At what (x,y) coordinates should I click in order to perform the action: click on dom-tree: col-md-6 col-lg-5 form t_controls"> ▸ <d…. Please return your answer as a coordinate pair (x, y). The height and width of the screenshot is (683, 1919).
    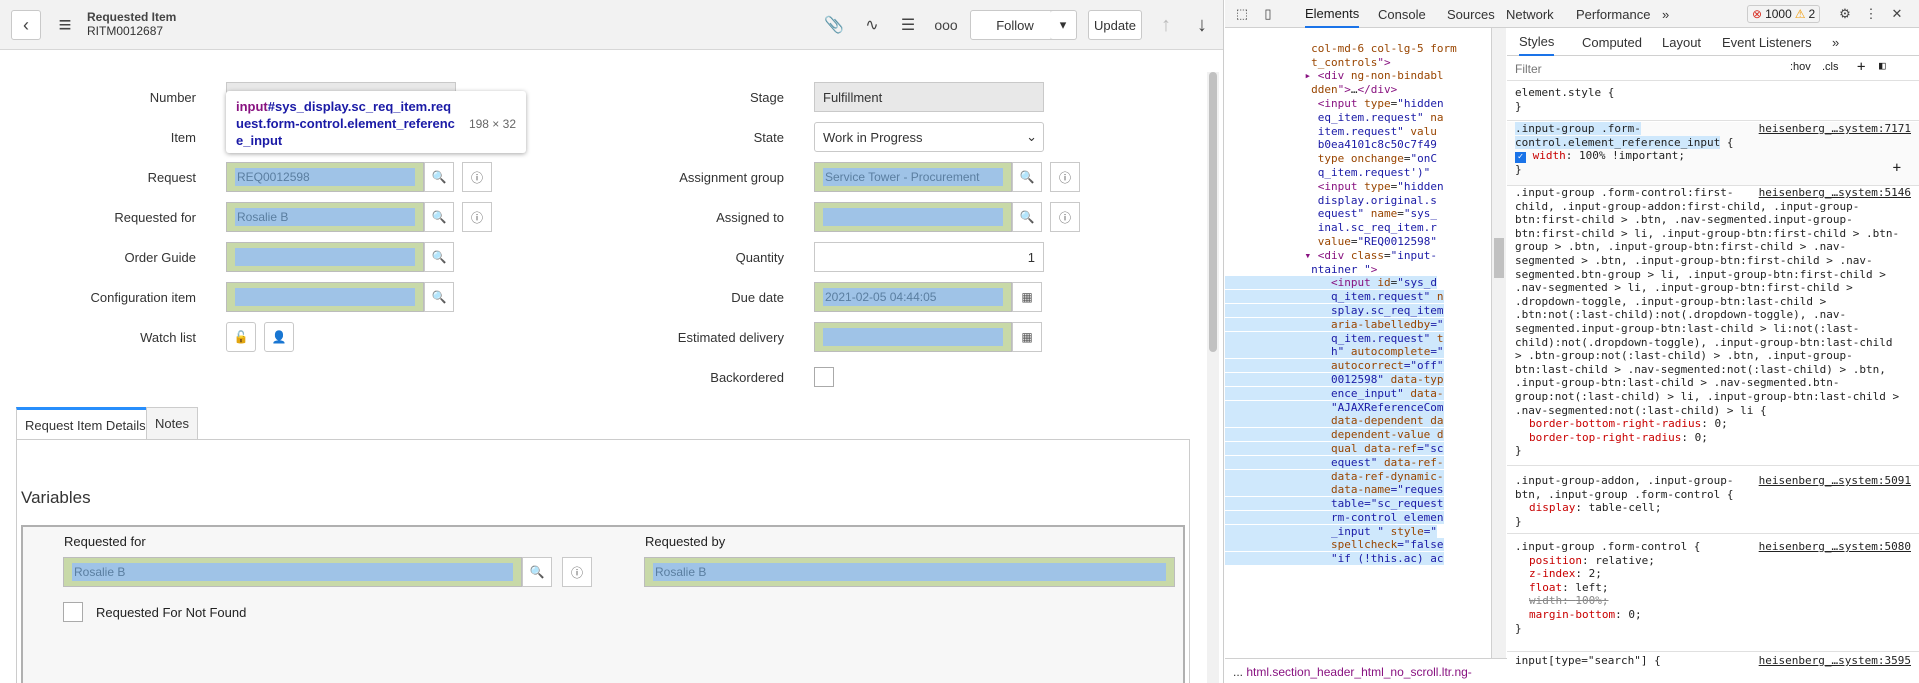
    Looking at the image, I should click on (1358, 355).